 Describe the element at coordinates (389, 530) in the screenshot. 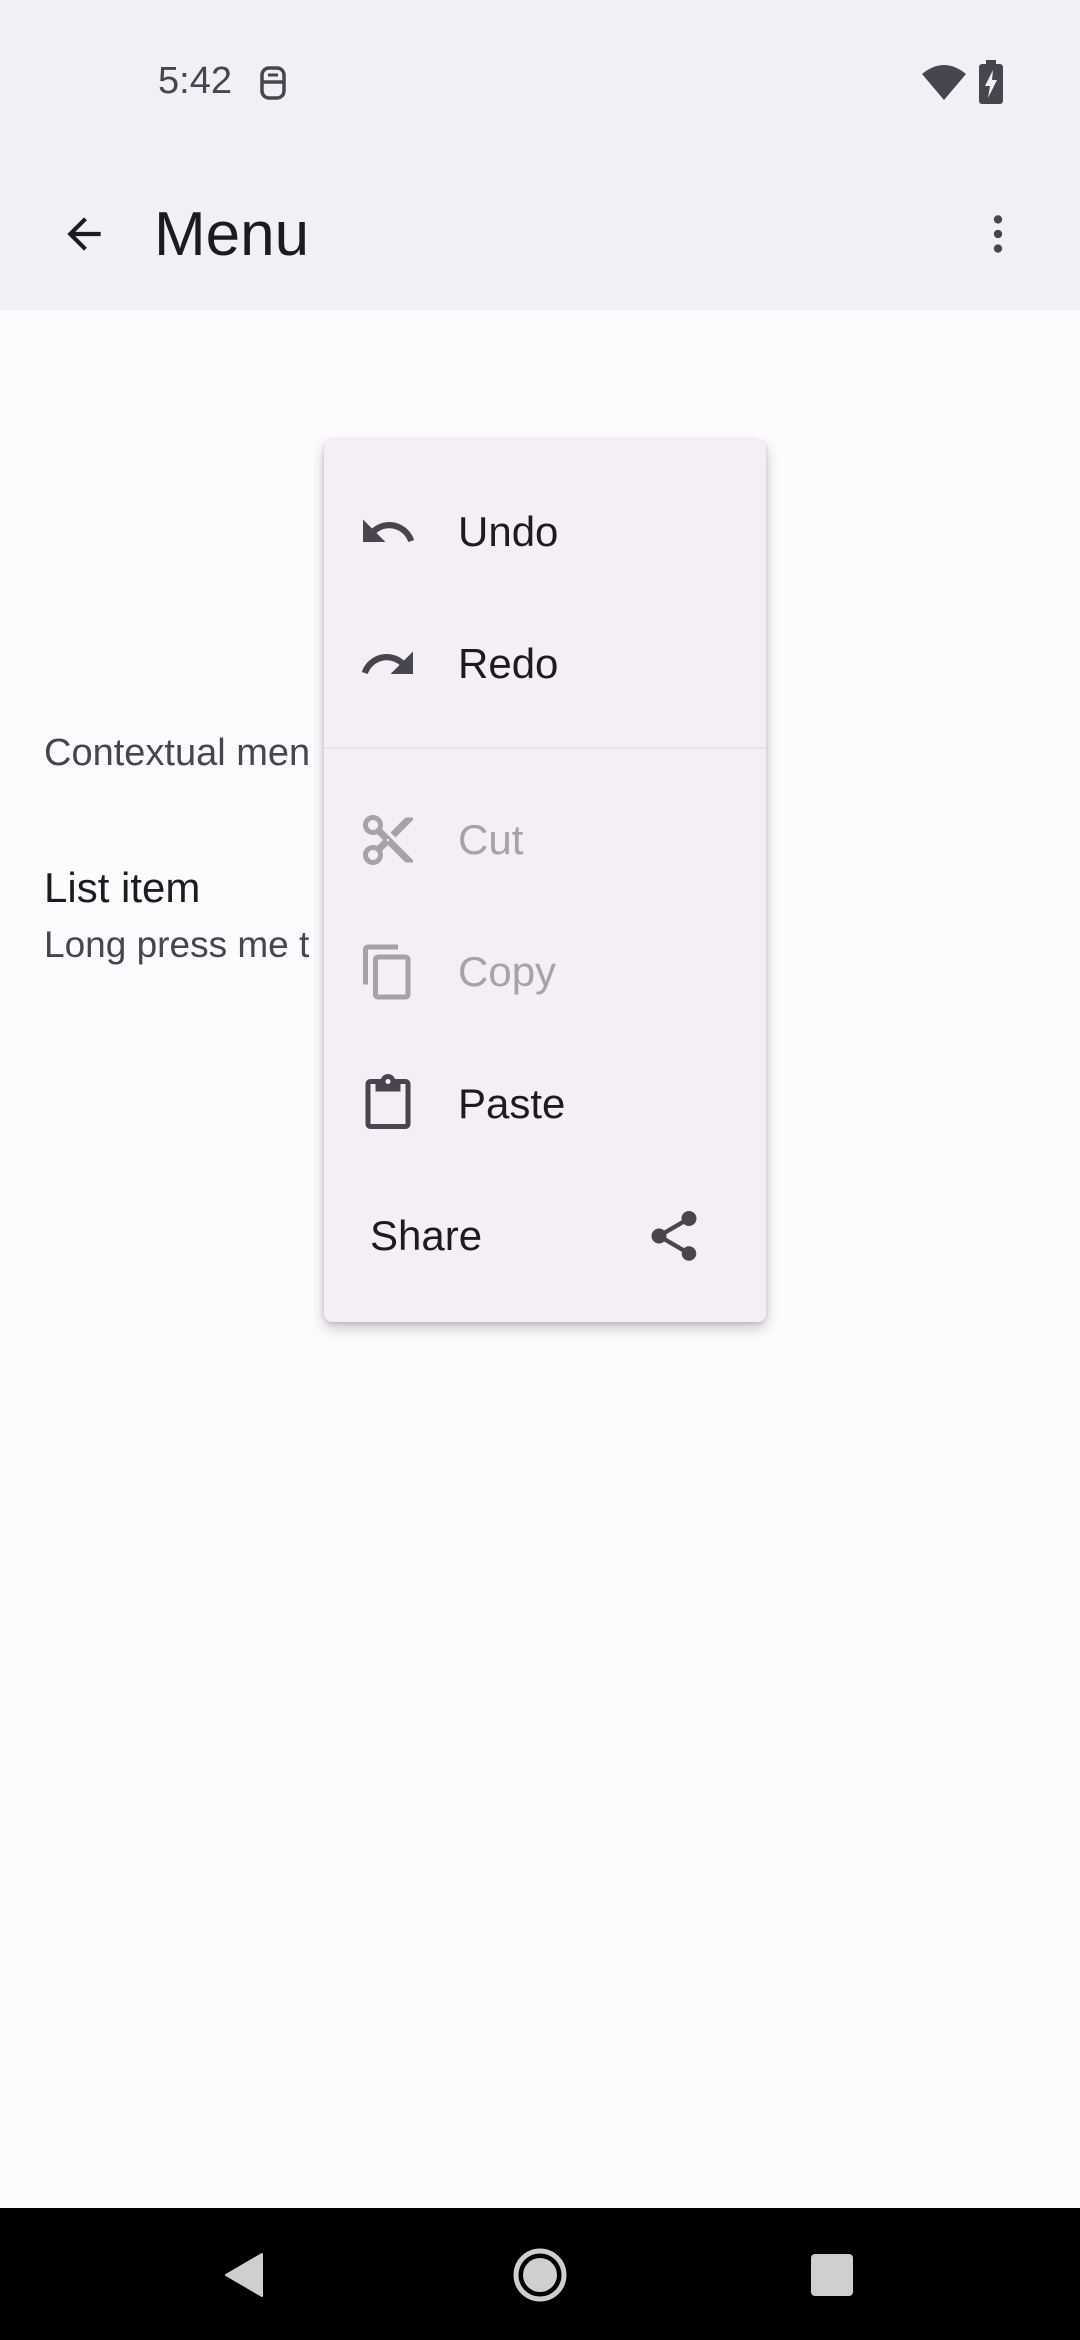

I see `undo-icon` at that location.